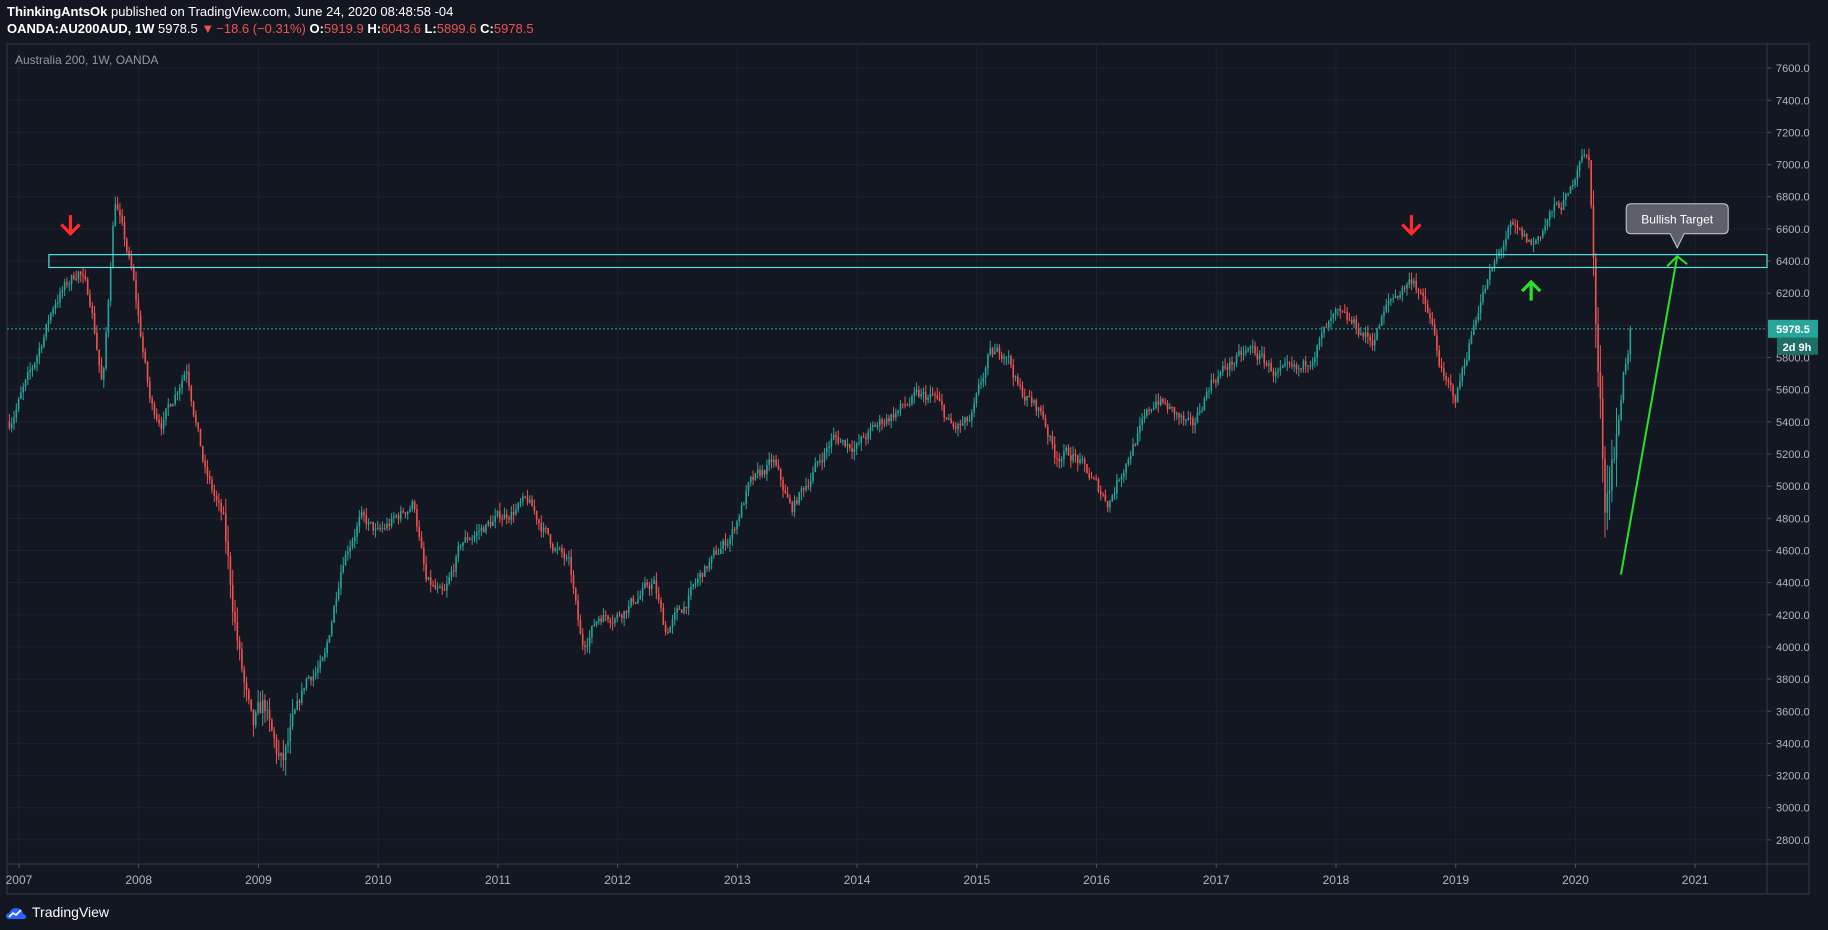 The height and width of the screenshot is (930, 1828). Describe the element at coordinates (138, 880) in the screenshot. I see `x-tick-label: 2008` at that location.